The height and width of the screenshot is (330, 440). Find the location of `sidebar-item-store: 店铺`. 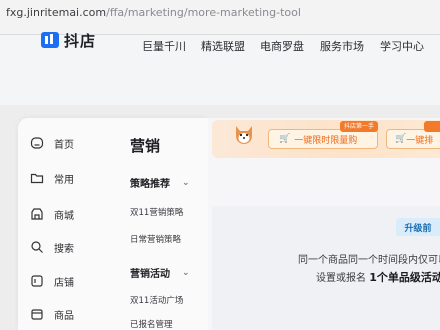

sidebar-item-store: 店铺 is located at coordinates (52, 281).